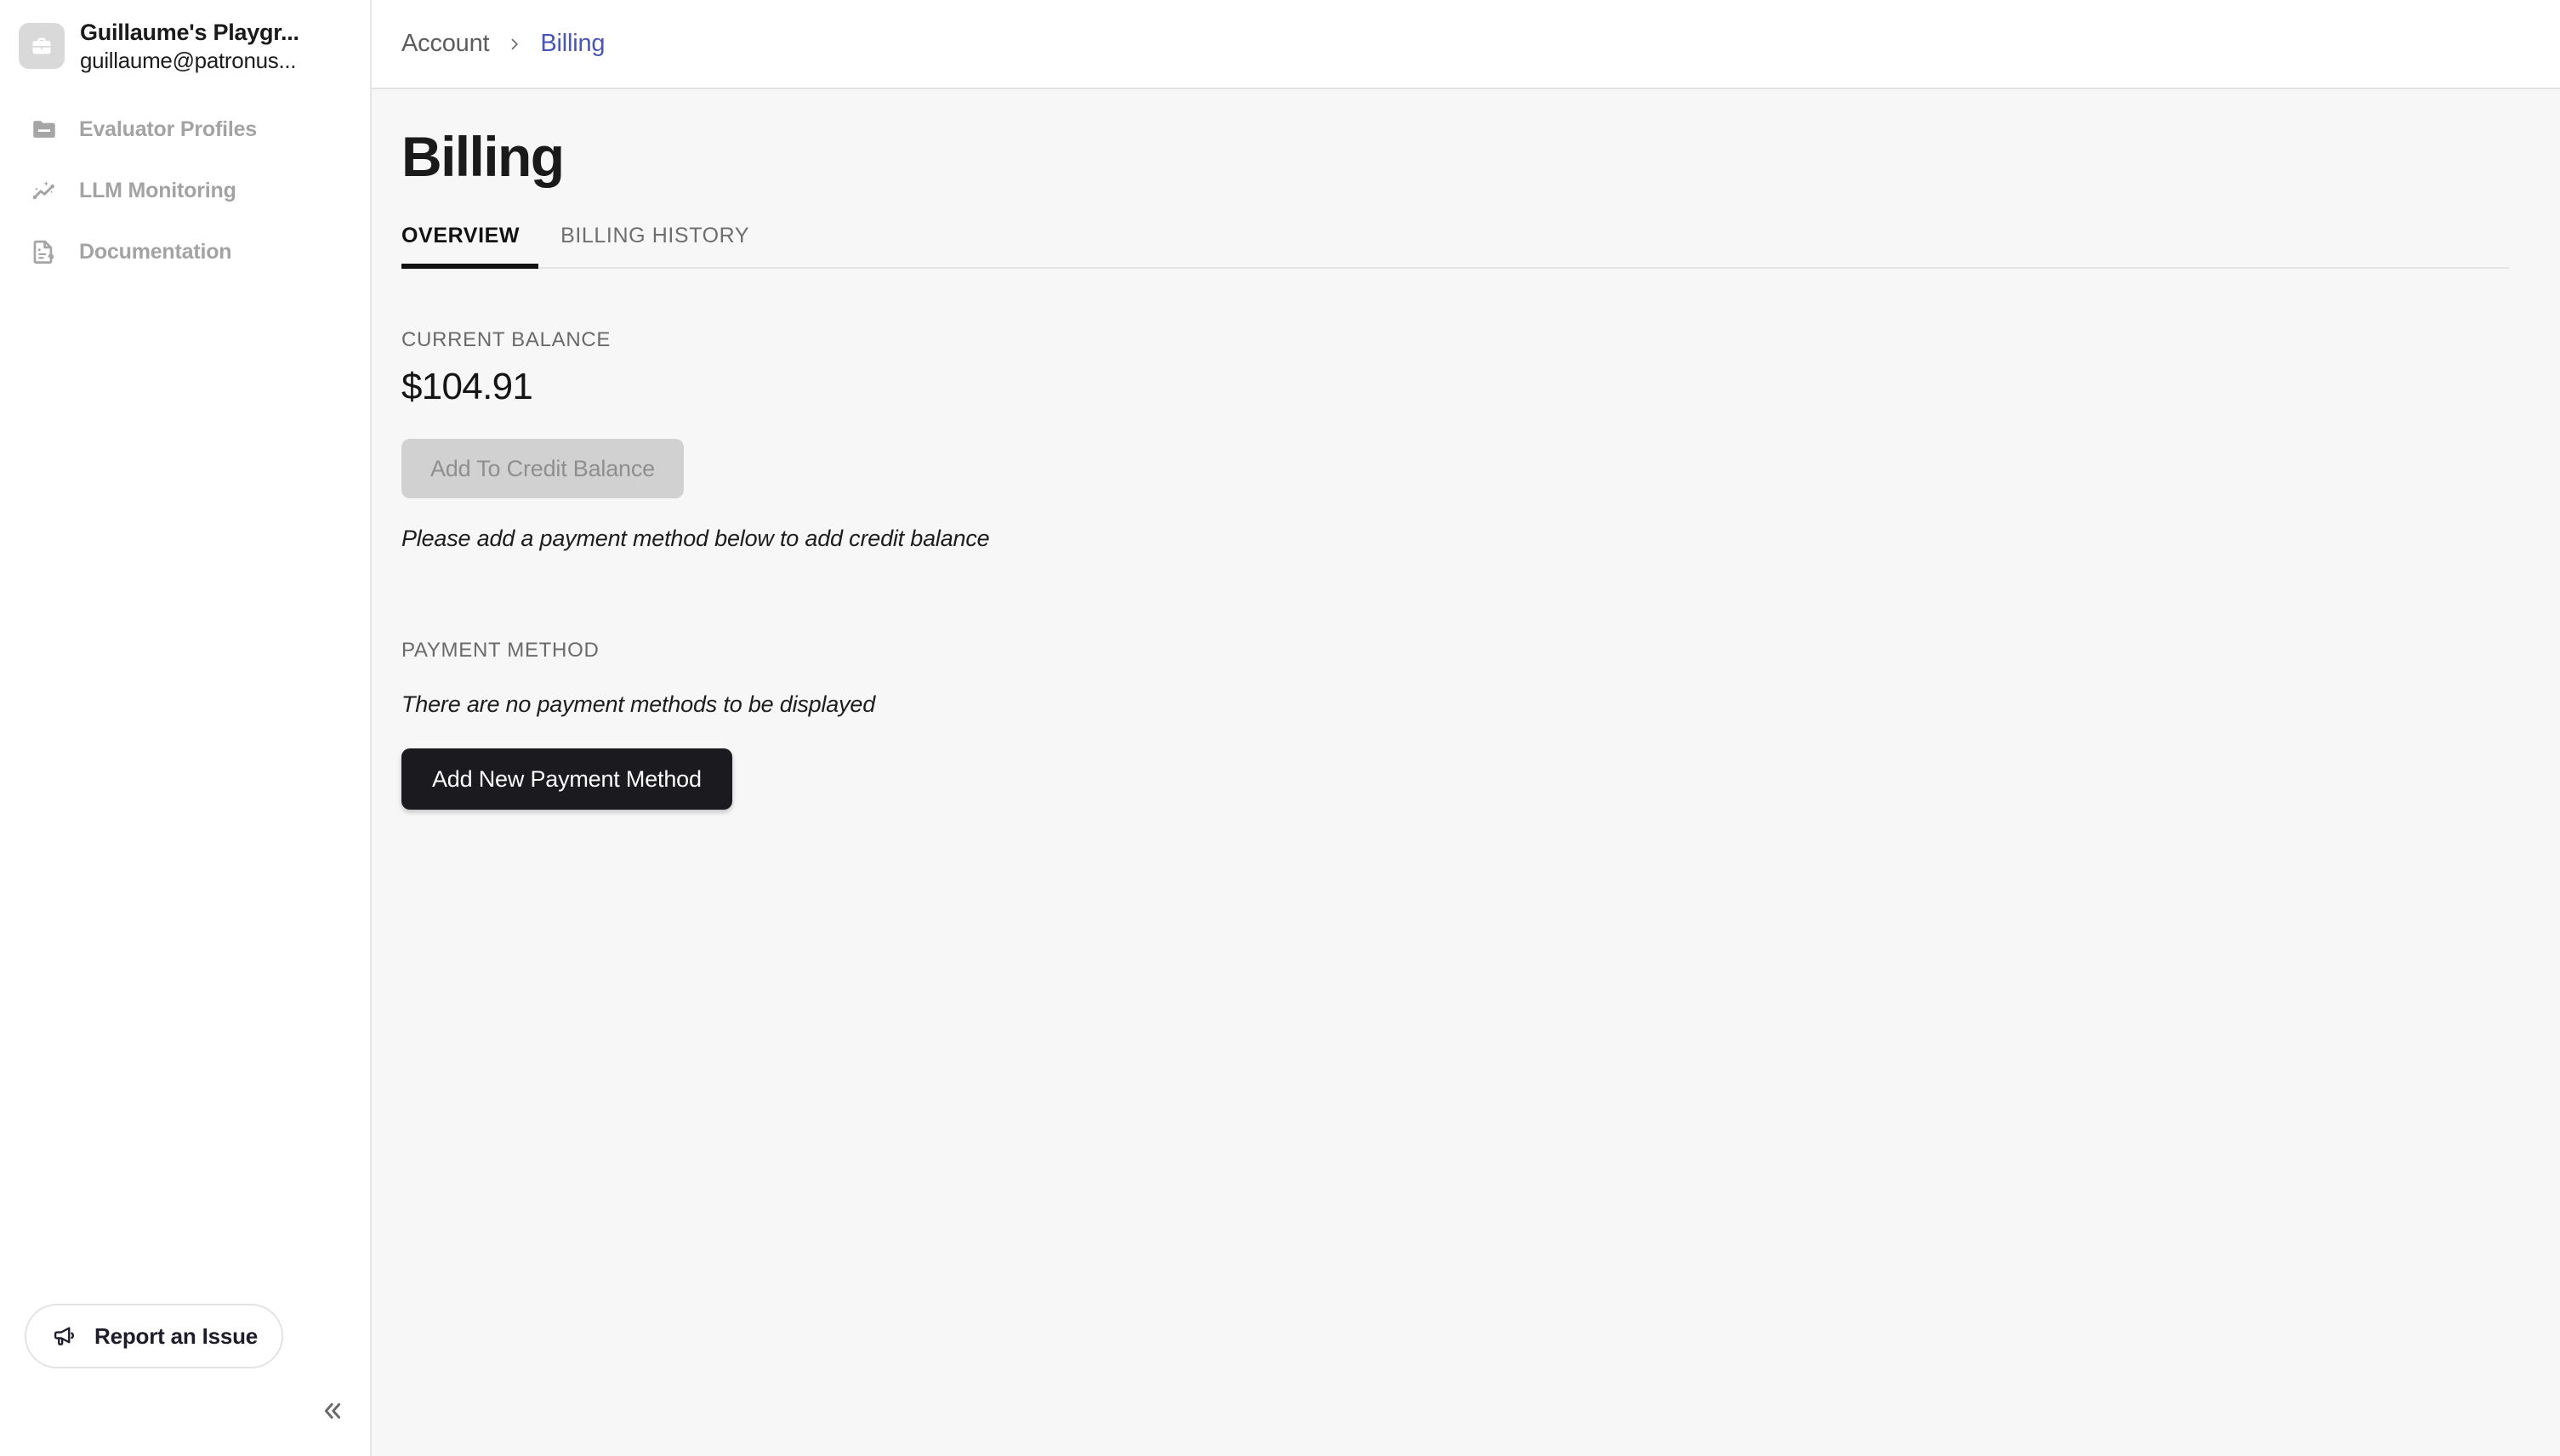  What do you see at coordinates (566, 779) in the screenshot?
I see `add-new-payment-method-button: Add New Payment Method` at bounding box center [566, 779].